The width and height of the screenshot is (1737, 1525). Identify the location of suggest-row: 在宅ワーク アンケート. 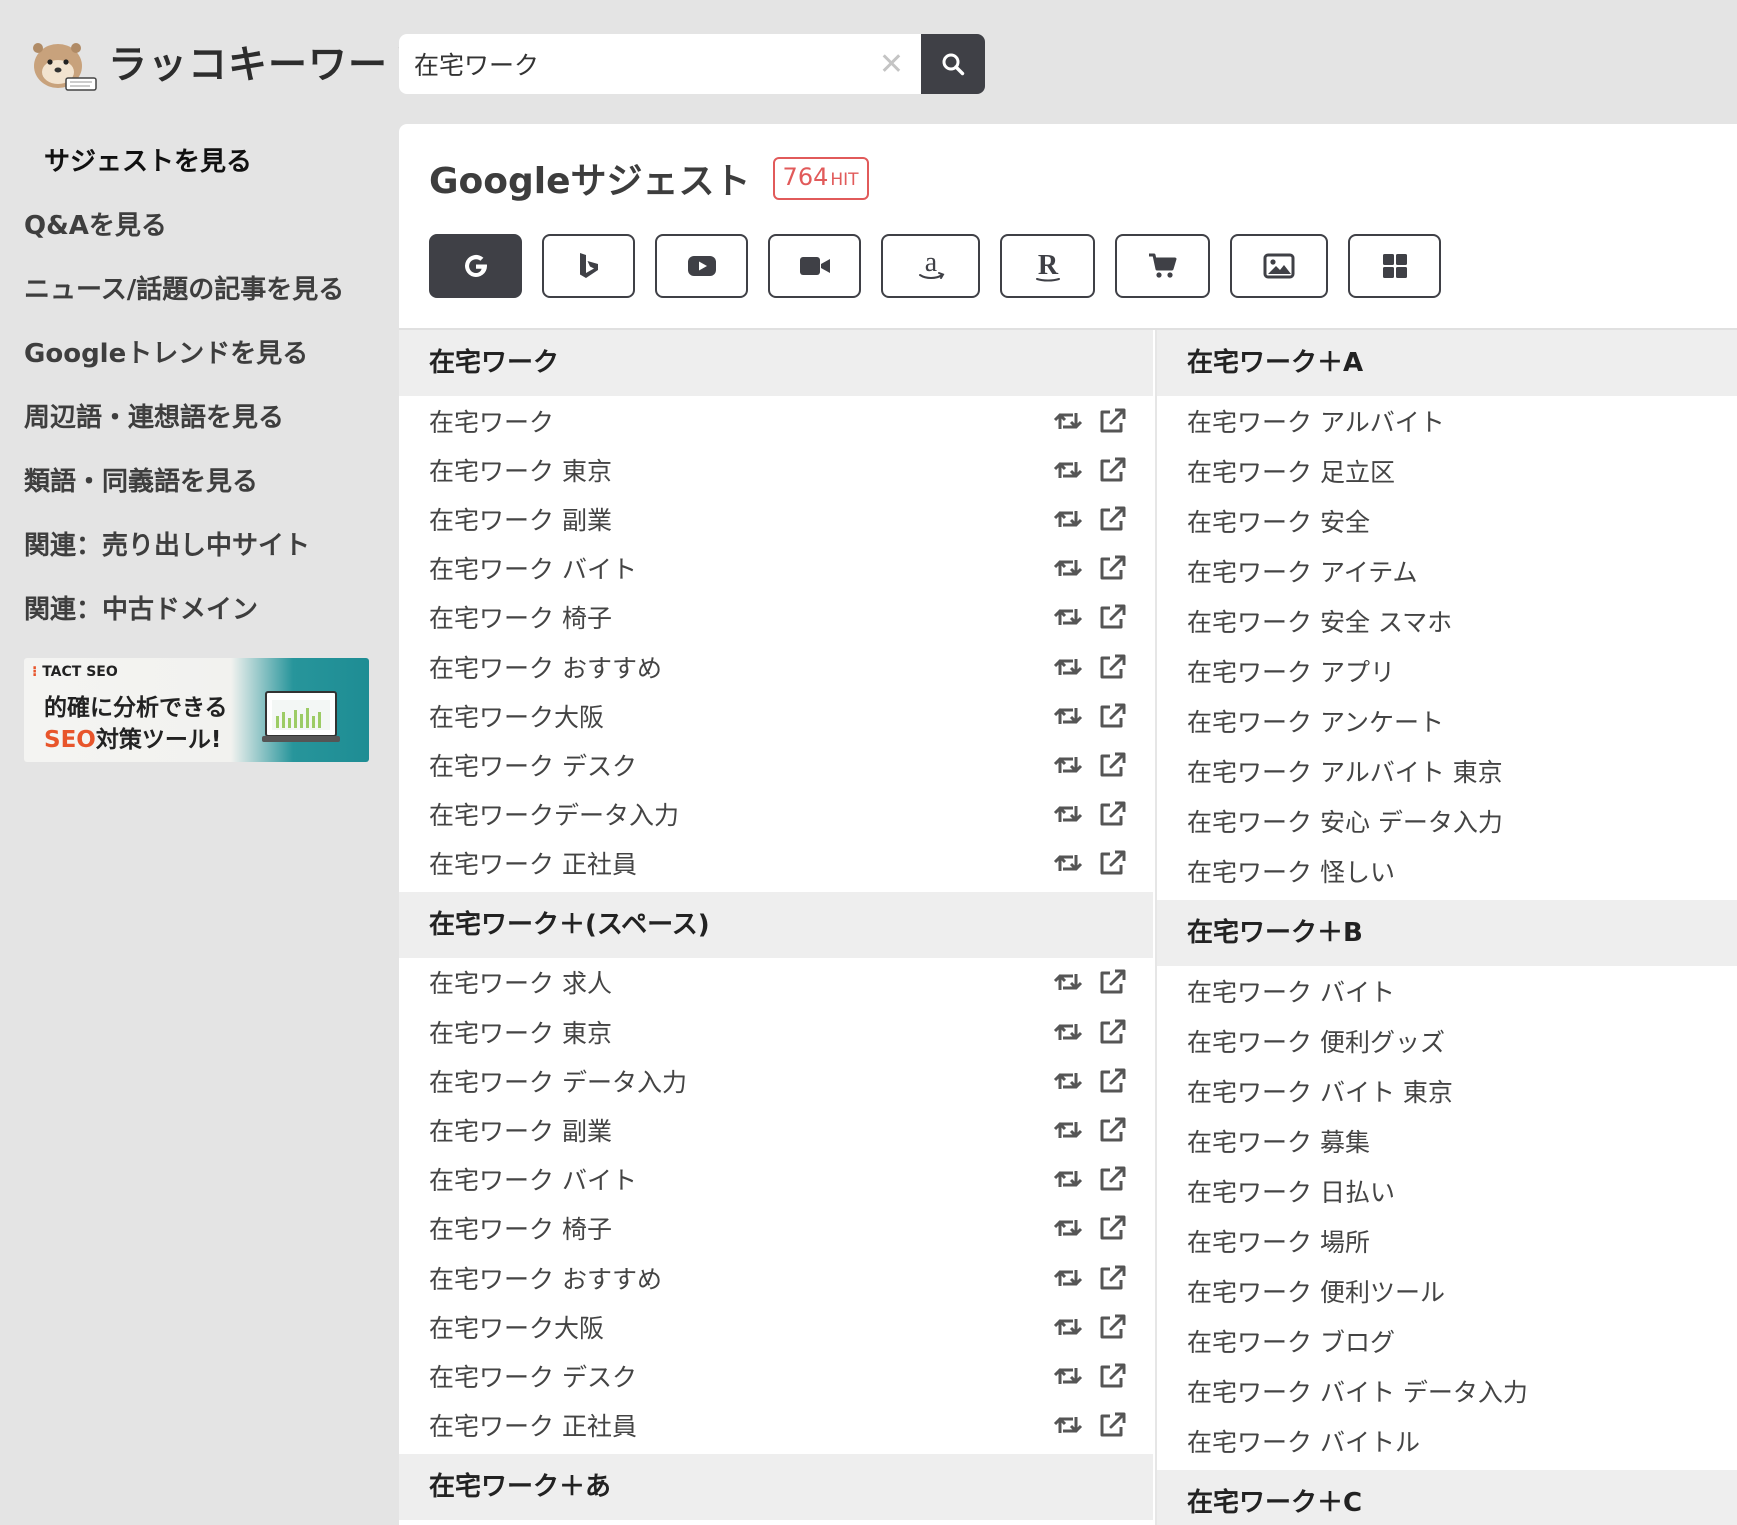
(1447, 721).